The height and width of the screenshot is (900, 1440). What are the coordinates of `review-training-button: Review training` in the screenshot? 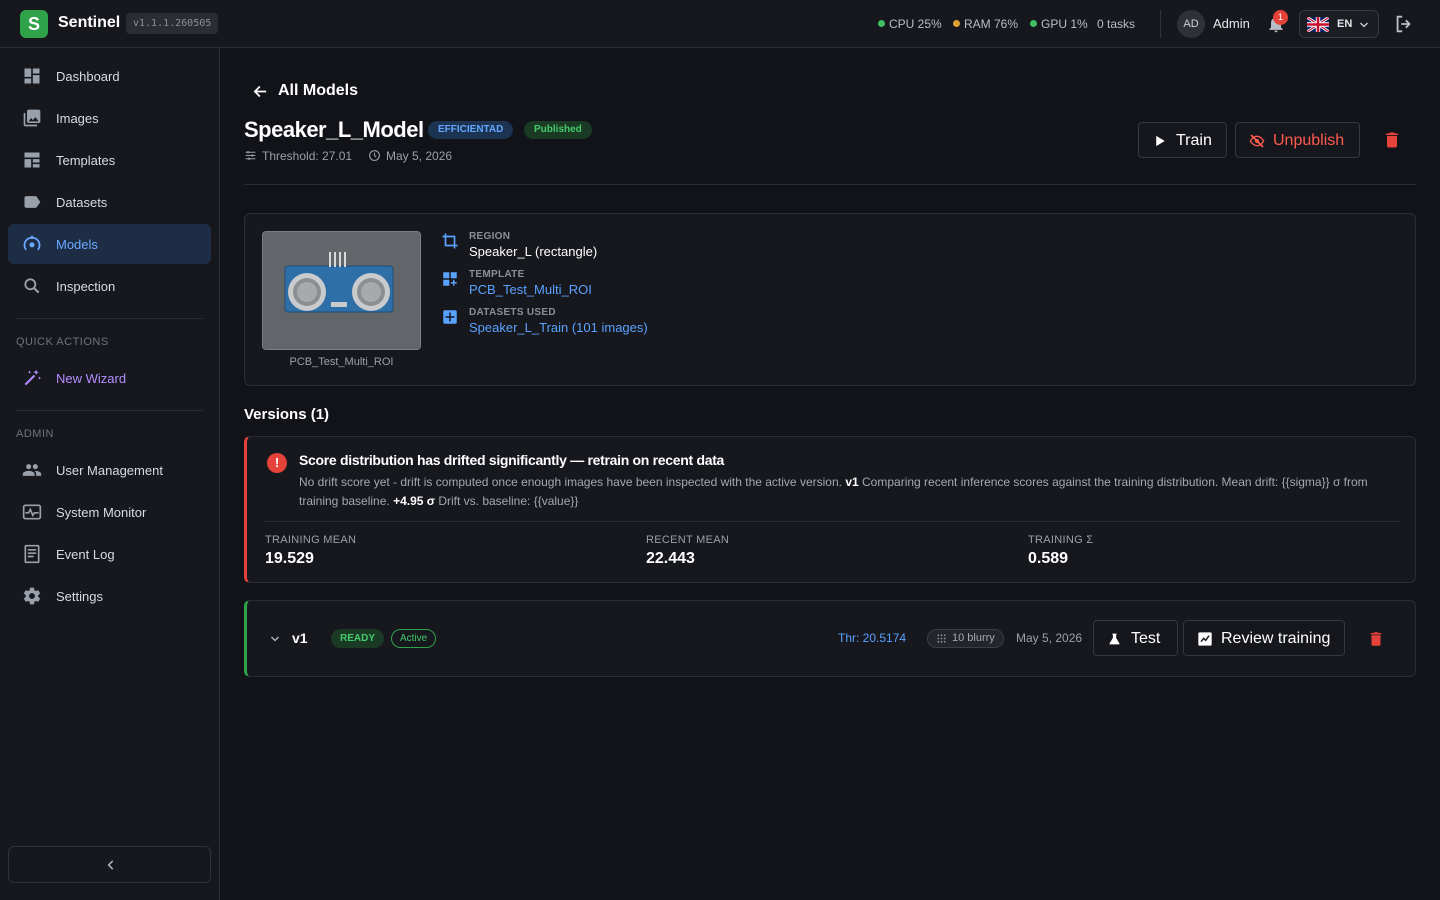 It's located at (1264, 638).